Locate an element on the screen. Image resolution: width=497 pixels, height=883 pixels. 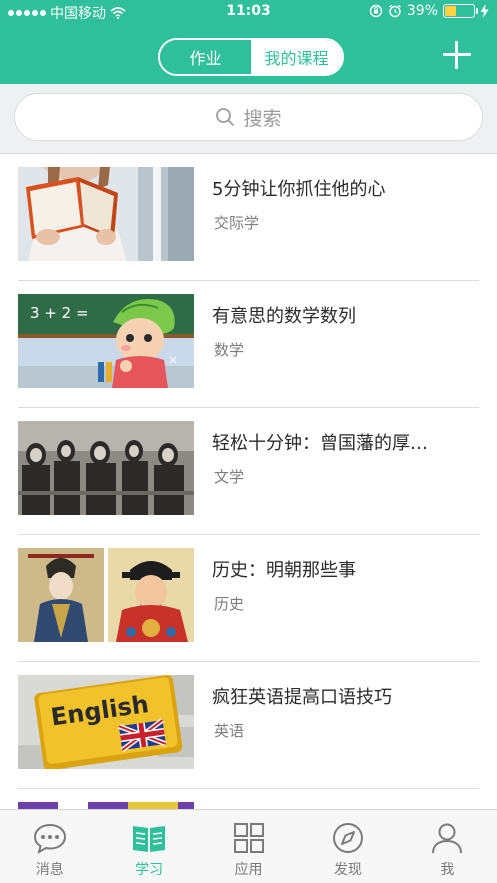
compass-icon is located at coordinates (347, 838).